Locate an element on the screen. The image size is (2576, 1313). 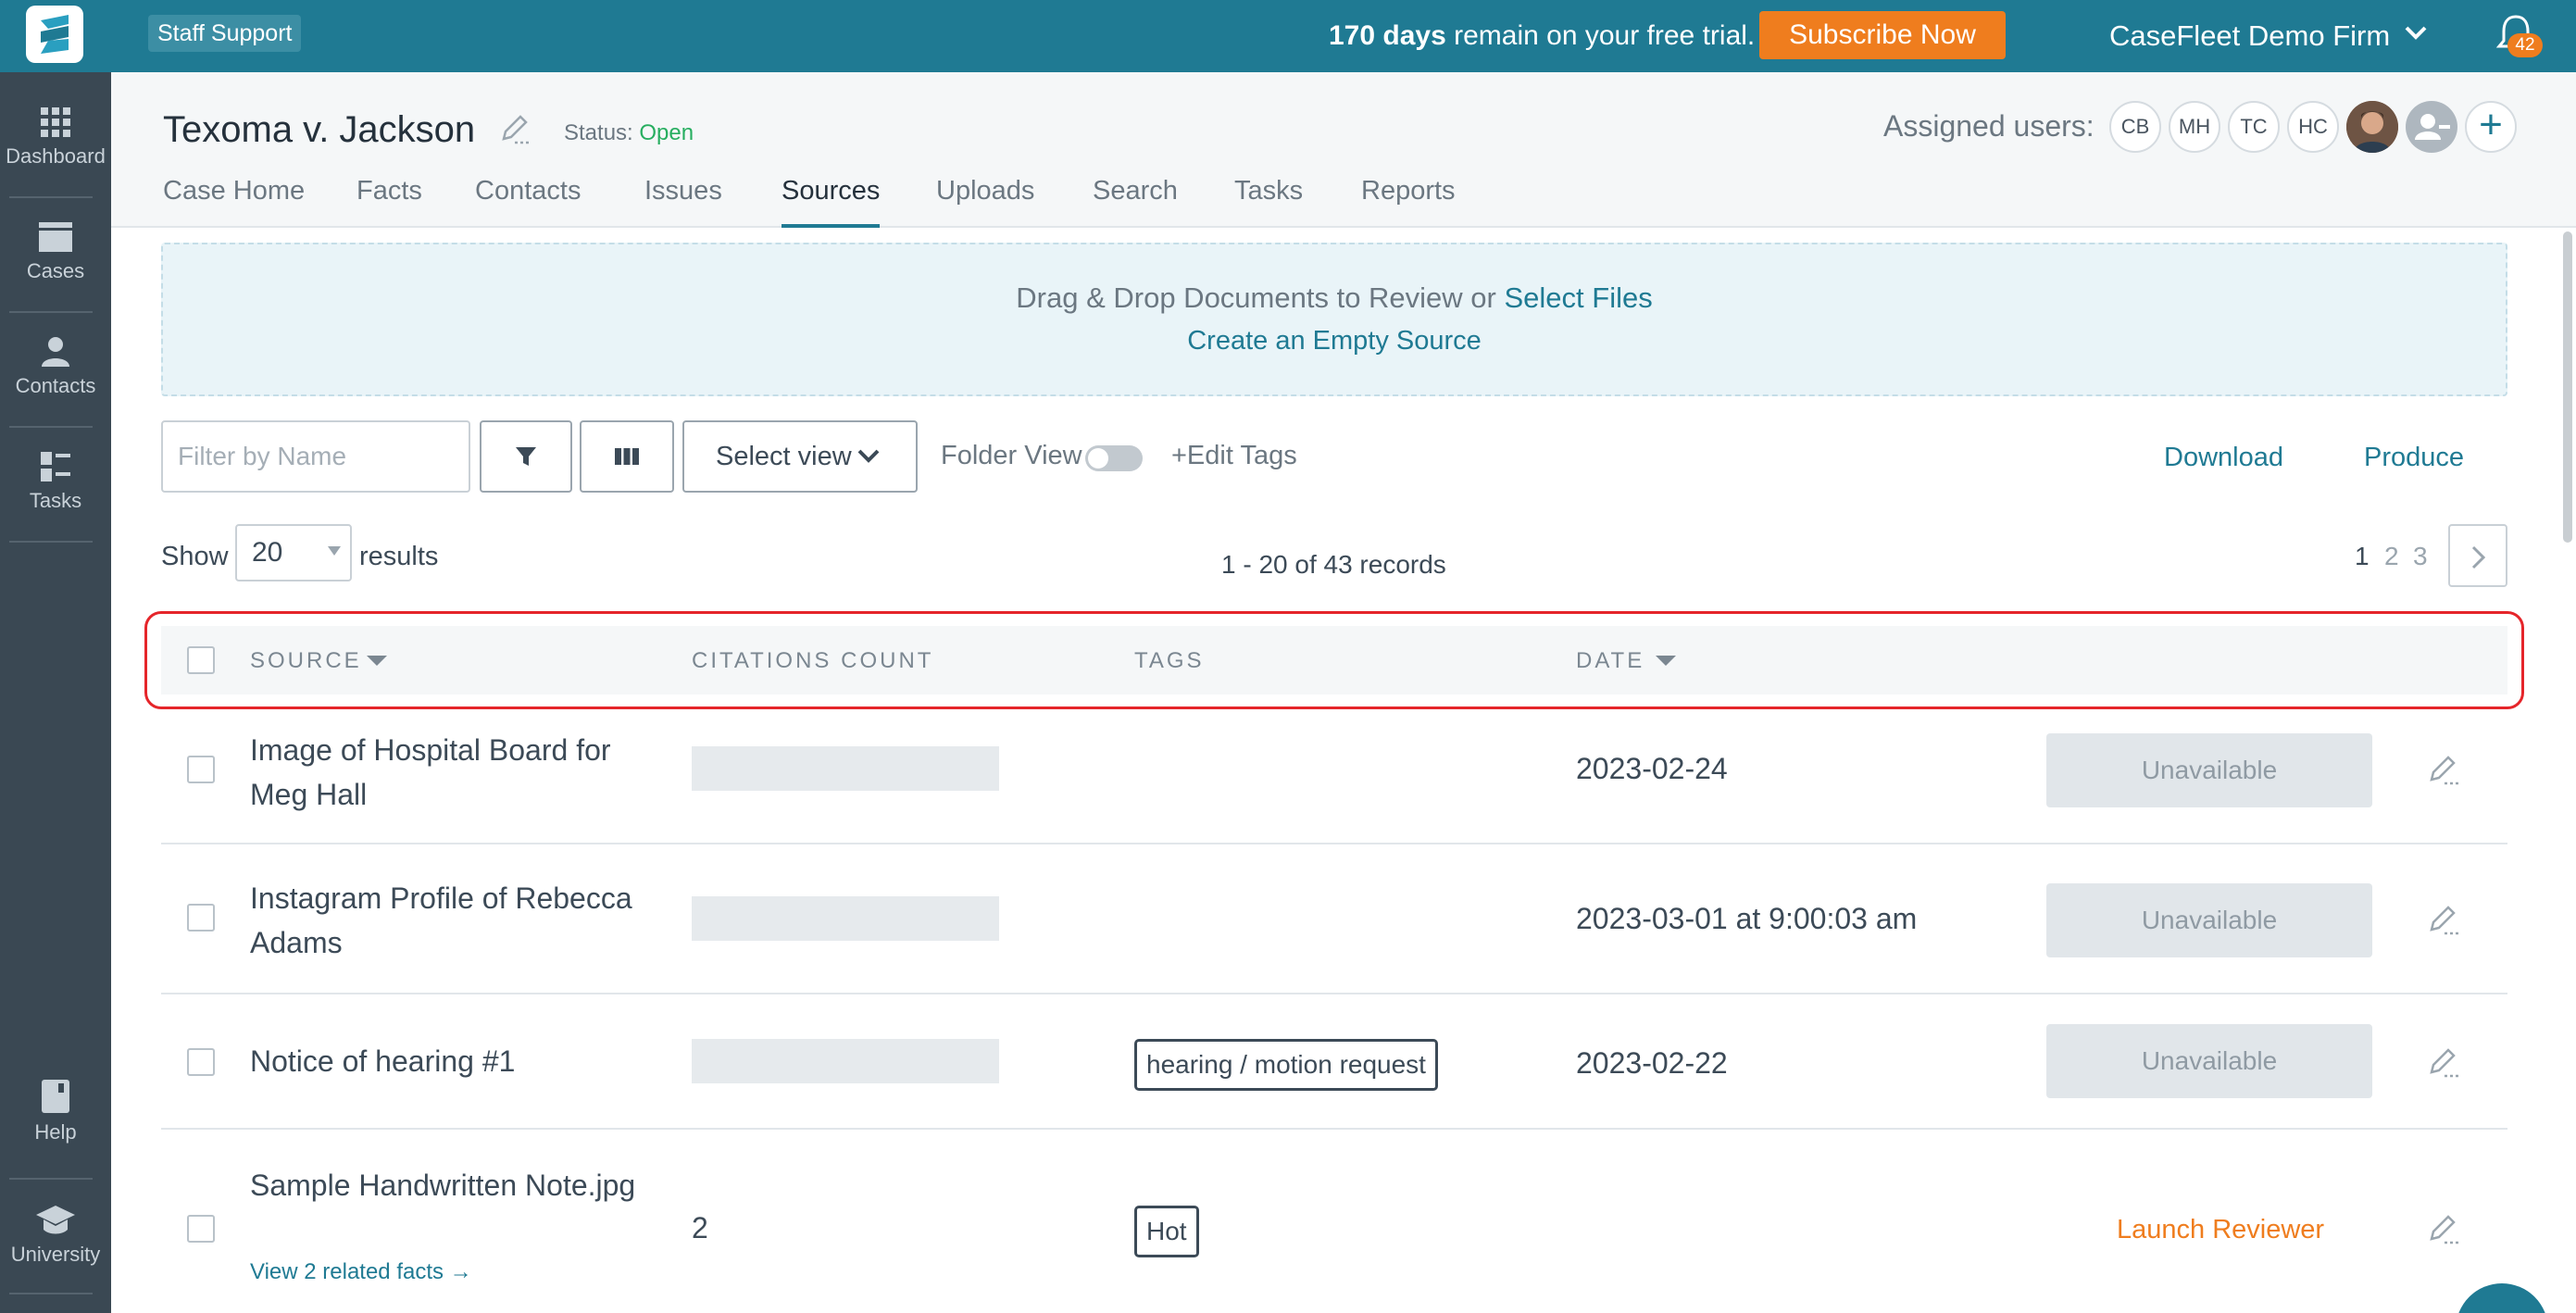
tab-reports: Reports is located at coordinates (1408, 202).